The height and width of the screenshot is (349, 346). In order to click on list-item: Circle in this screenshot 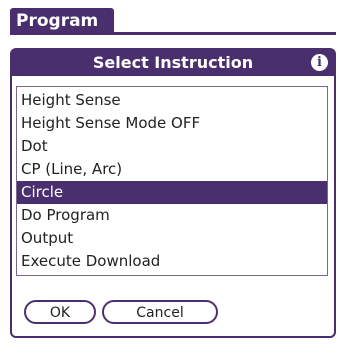, I will do `click(172, 192)`.